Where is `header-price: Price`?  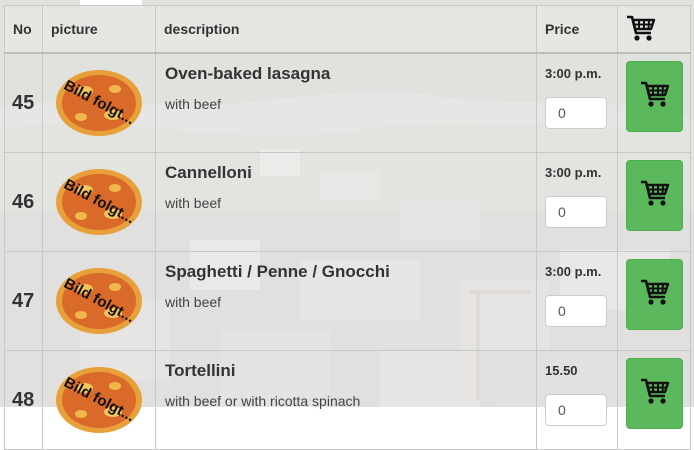
header-price: Price is located at coordinates (577, 29).